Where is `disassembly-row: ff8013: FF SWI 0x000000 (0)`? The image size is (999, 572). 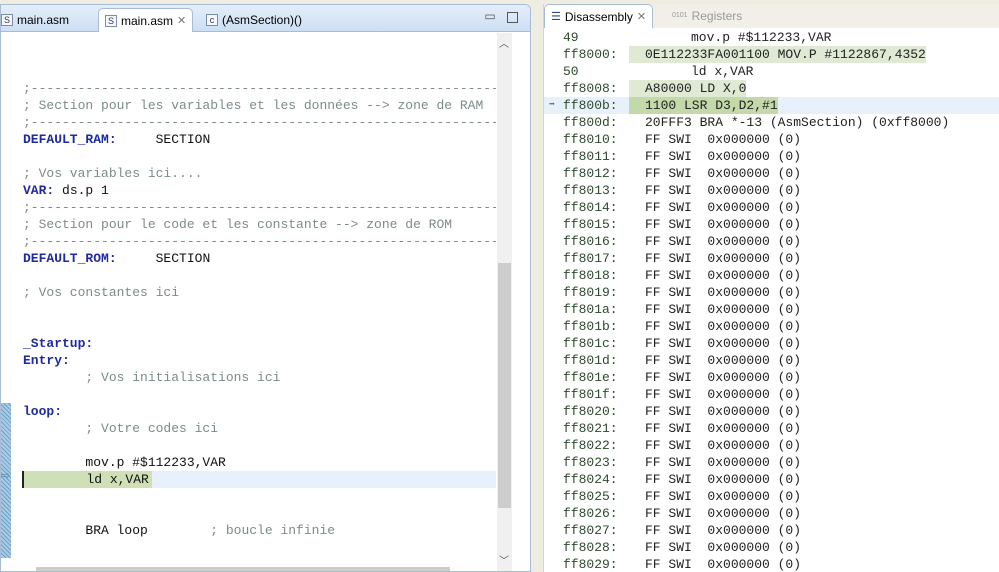 disassembly-row: ff8013: FF SWI 0x000000 (0) is located at coordinates (771, 190).